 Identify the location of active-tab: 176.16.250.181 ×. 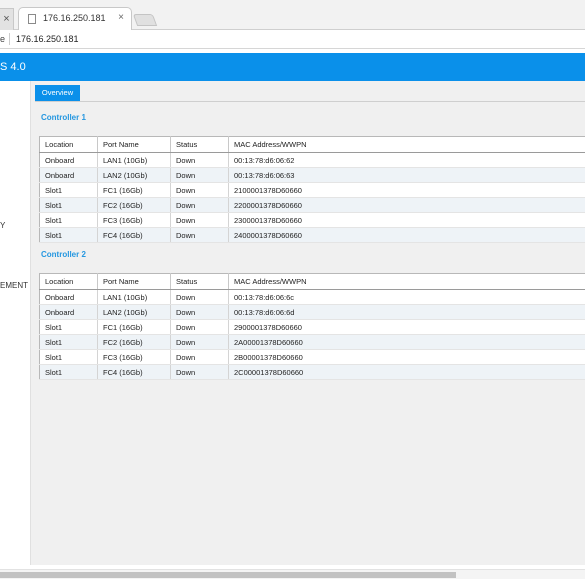
(75, 19).